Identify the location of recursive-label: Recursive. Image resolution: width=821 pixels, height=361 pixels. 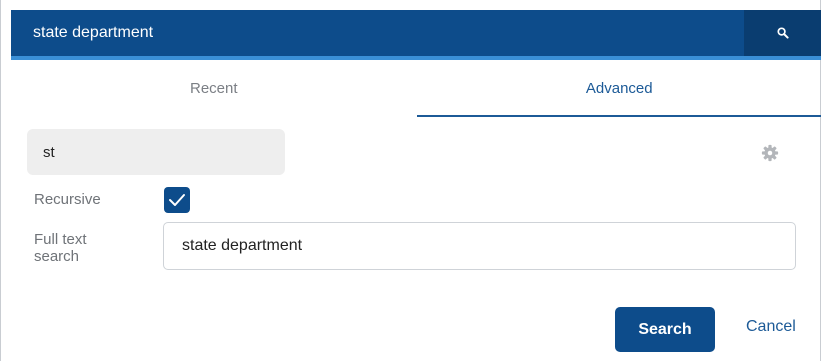
(67, 199).